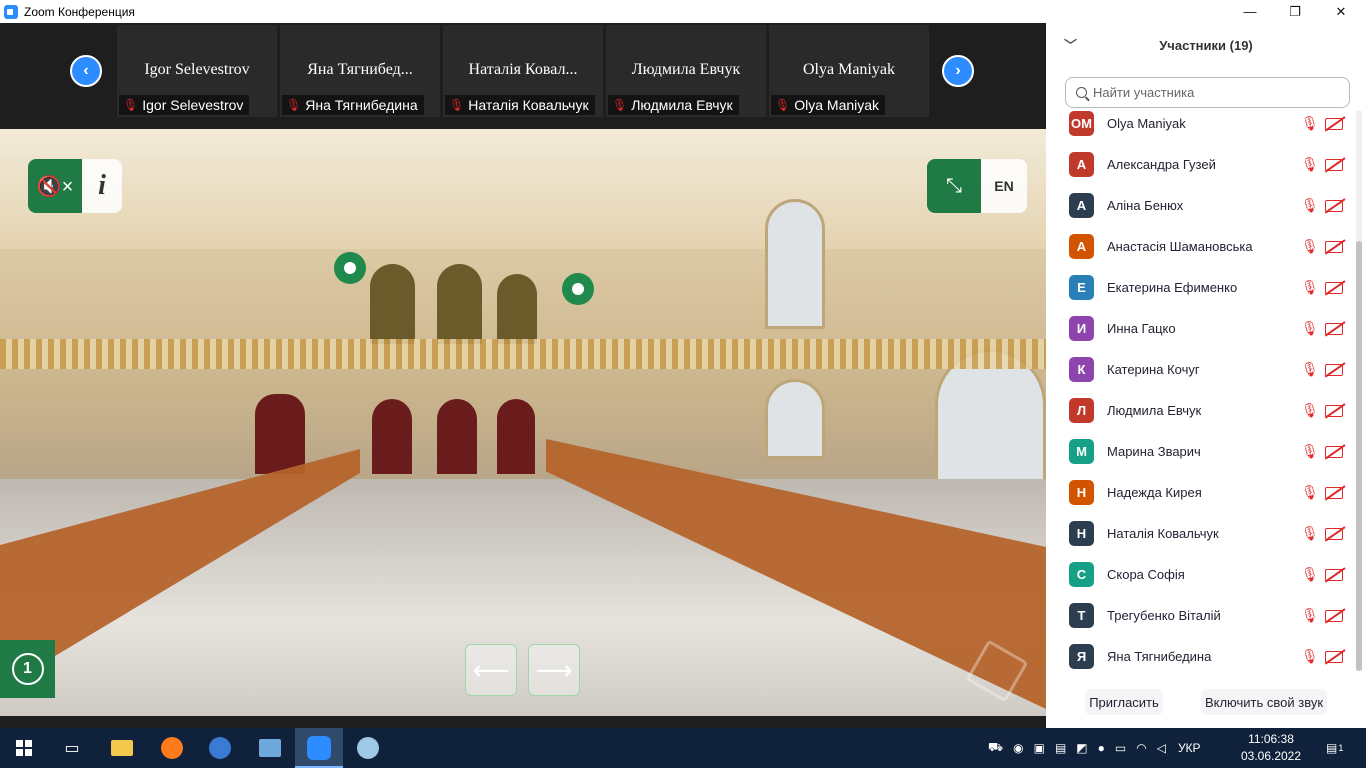 The image size is (1366, 768). What do you see at coordinates (1264, 702) in the screenshot?
I see `unmute-self-button: Включить свой звук` at bounding box center [1264, 702].